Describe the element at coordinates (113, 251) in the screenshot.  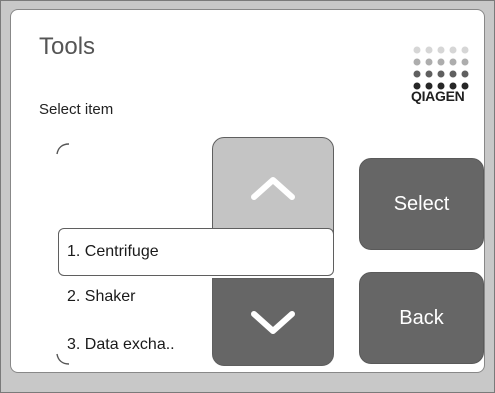
I see `list-item-label: 1. Centrifuge` at that location.